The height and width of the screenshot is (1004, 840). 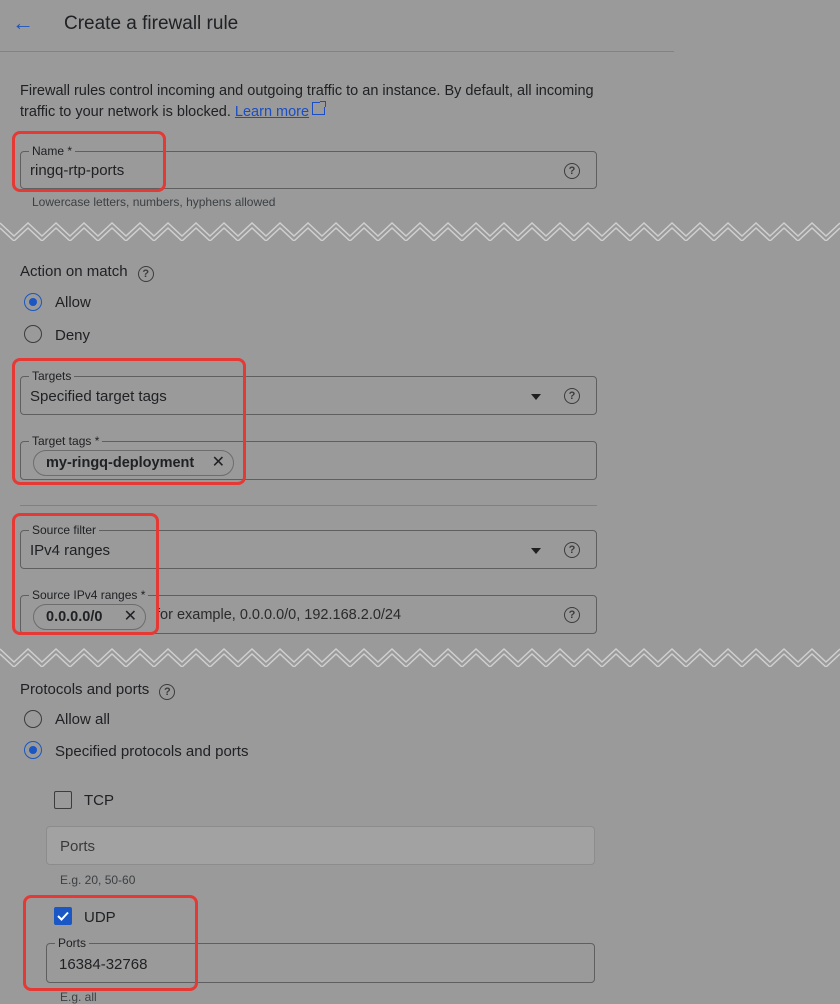 I want to click on radio-allow-all: Allow all, so click(x=124, y=721).